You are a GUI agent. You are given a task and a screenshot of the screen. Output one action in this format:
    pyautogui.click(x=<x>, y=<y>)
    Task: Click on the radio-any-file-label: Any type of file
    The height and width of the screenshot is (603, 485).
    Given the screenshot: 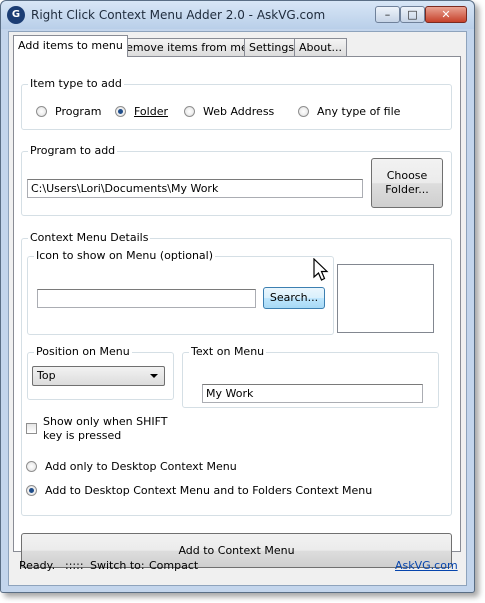 What is the action you would take?
    pyautogui.click(x=359, y=111)
    